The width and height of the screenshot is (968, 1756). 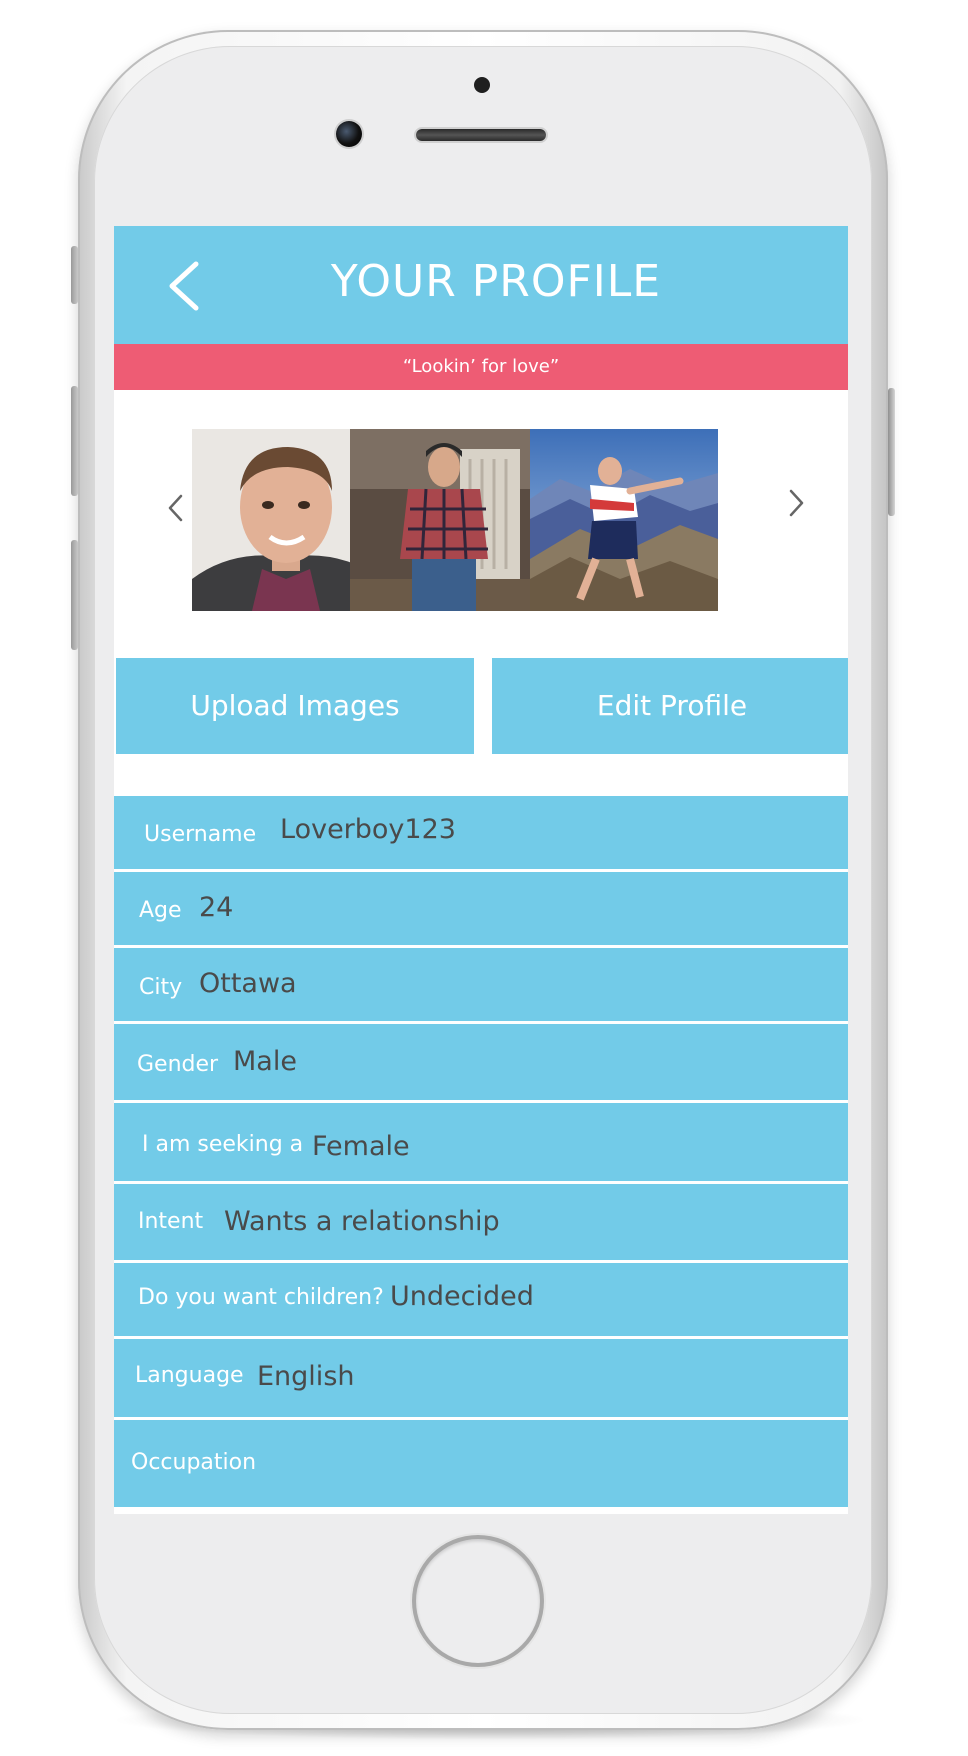 What do you see at coordinates (74, 595) in the screenshot?
I see `volume-down-button` at bounding box center [74, 595].